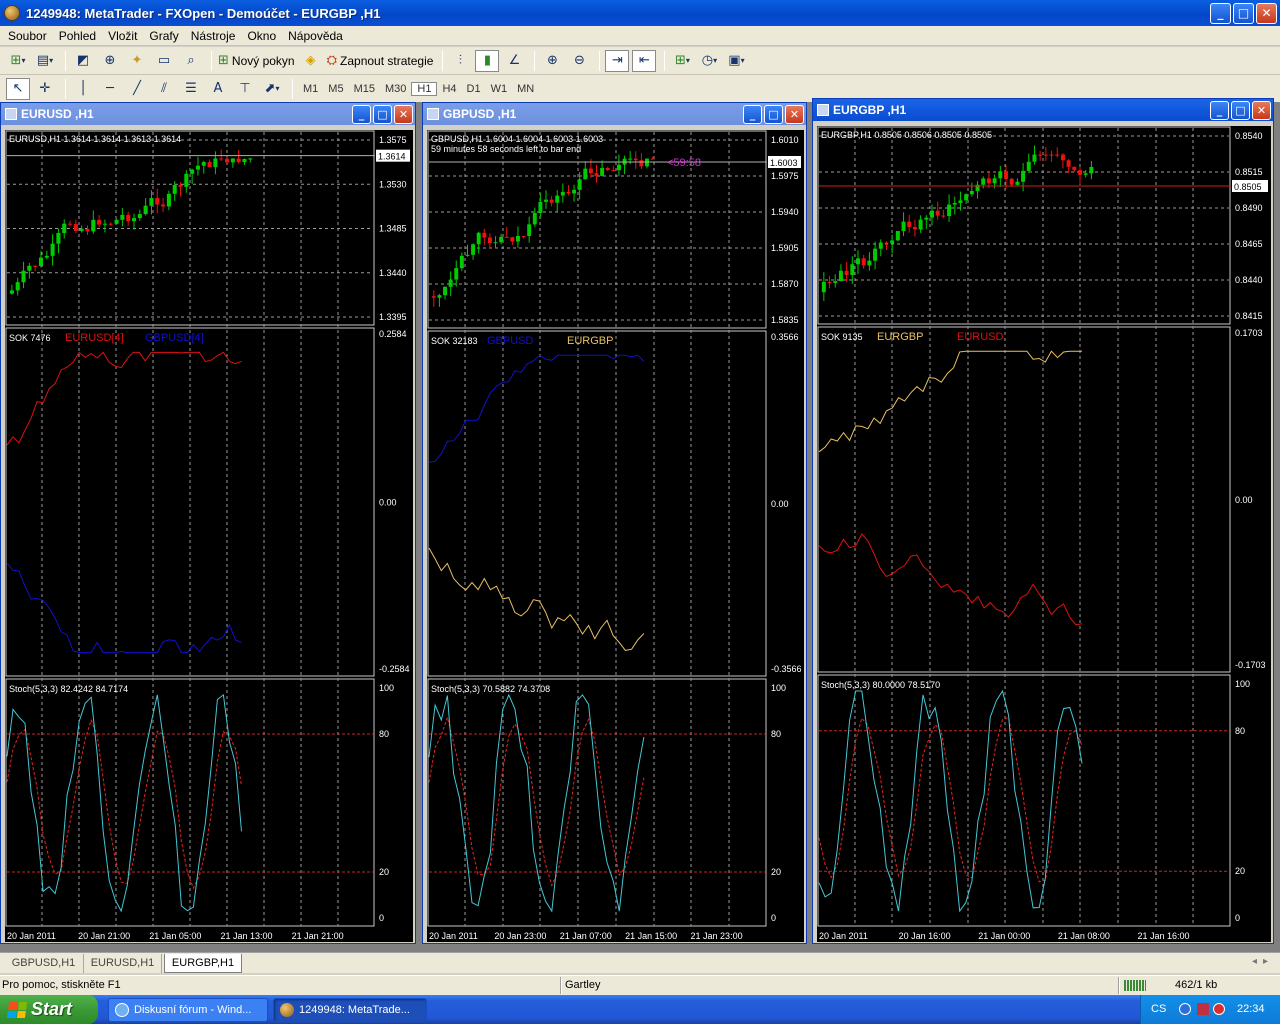 Image resolution: width=1280 pixels, height=1024 pixels. What do you see at coordinates (18, 61) in the screenshot?
I see `new-chart-icon: ⊞ ▾` at bounding box center [18, 61].